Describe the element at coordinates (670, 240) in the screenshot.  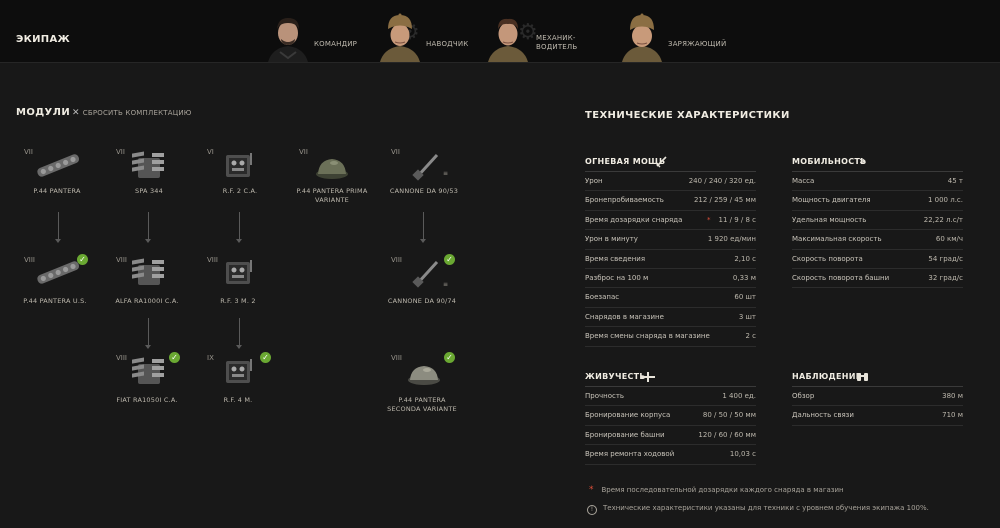
I see `spec-row: Урон в минуту 1 920 ед/мин` at that location.